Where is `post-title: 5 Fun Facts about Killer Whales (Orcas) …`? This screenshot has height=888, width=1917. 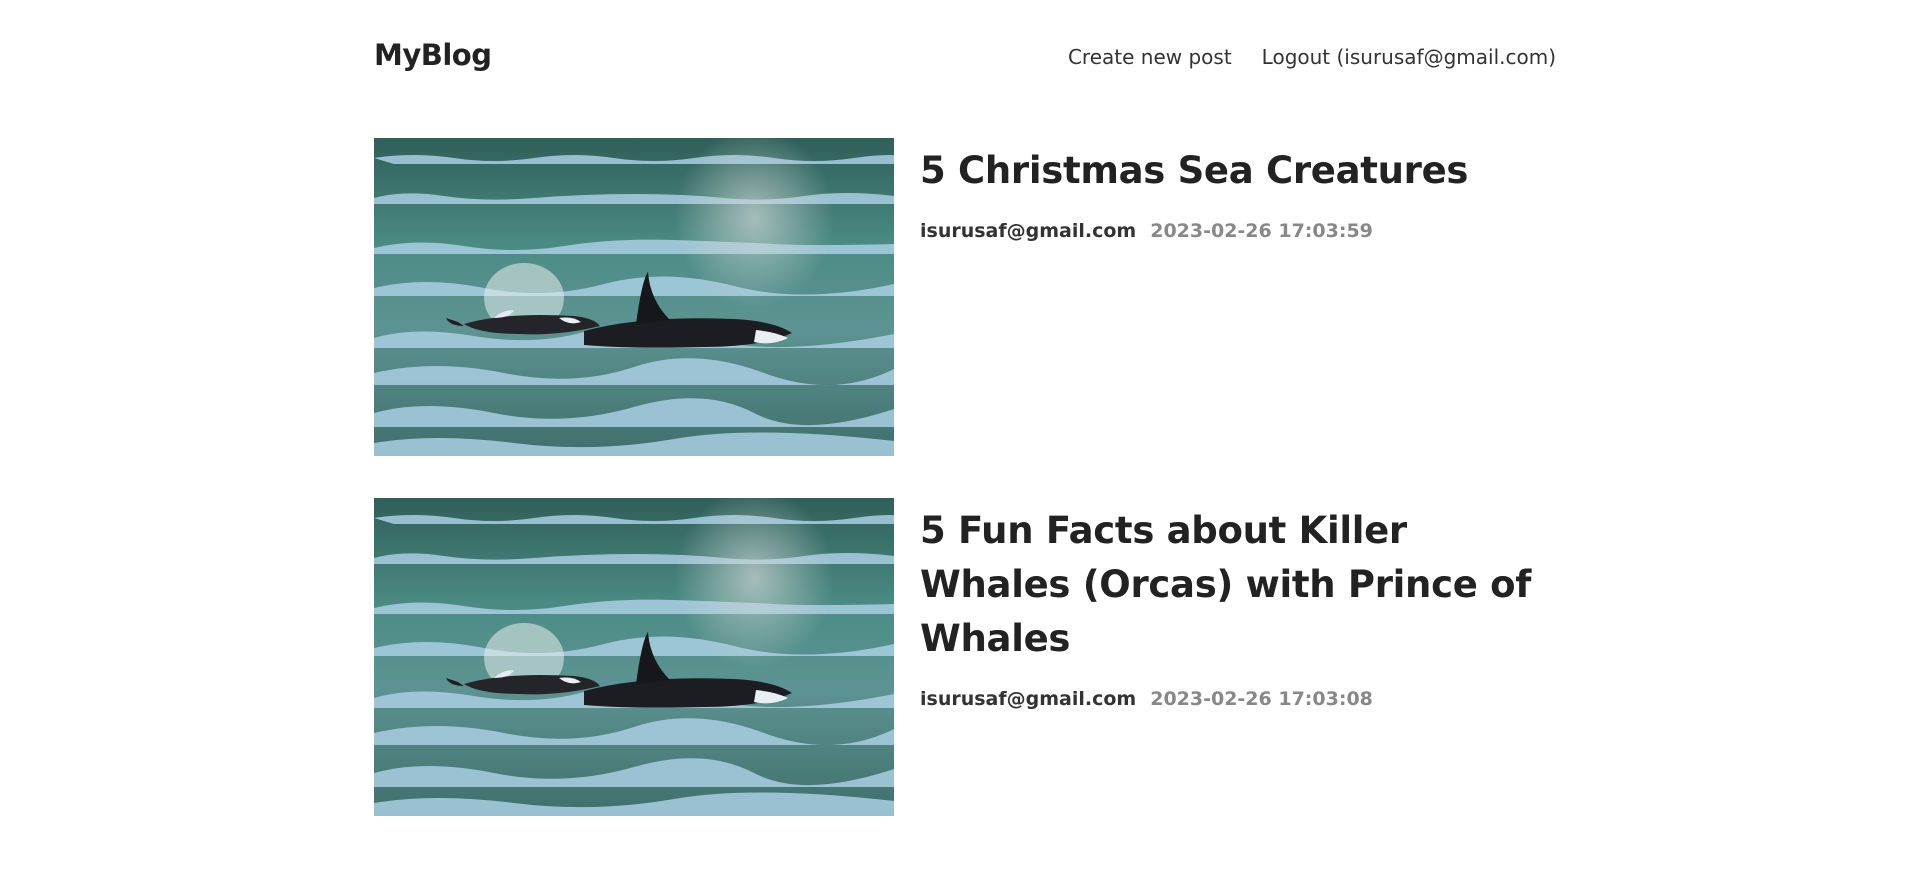
post-title: 5 Fun Facts about Killer Whales (Orcas) … is located at coordinates (1238, 585).